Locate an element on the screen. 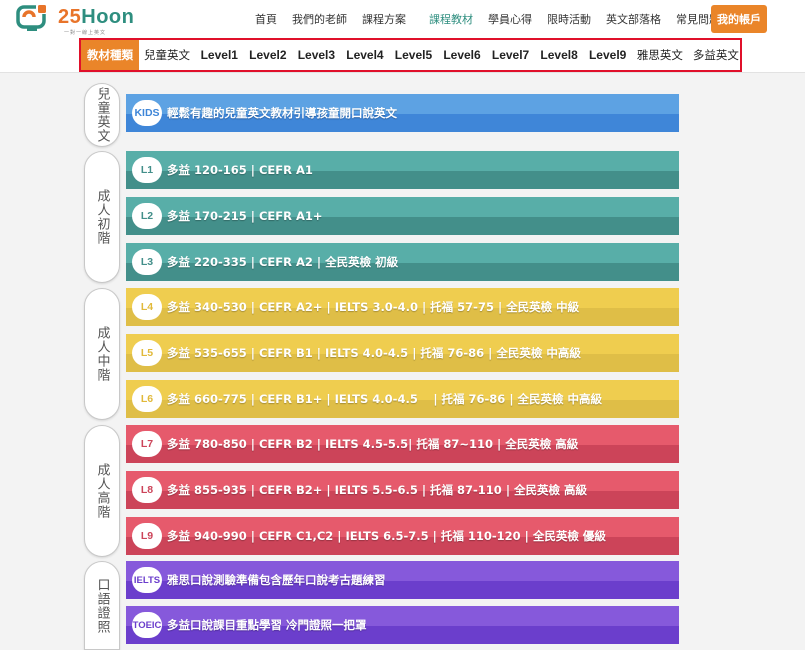  course-bar-toeic: TOEIC 多益口說課目重點學習 冷門證照一把罩 is located at coordinates (402, 625).